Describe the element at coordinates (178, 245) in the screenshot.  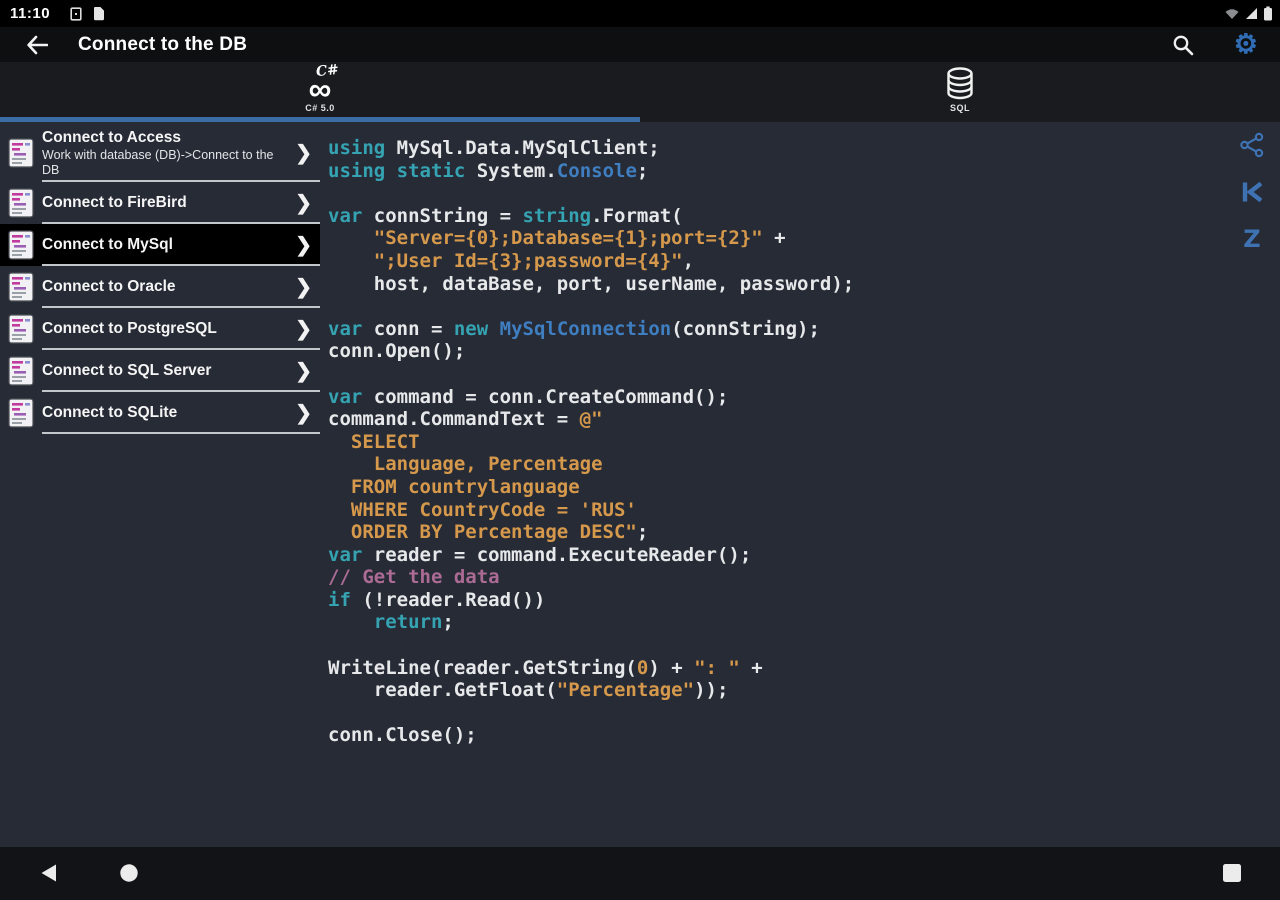
I see `sidebar-item-text: Connect to MySql` at that location.